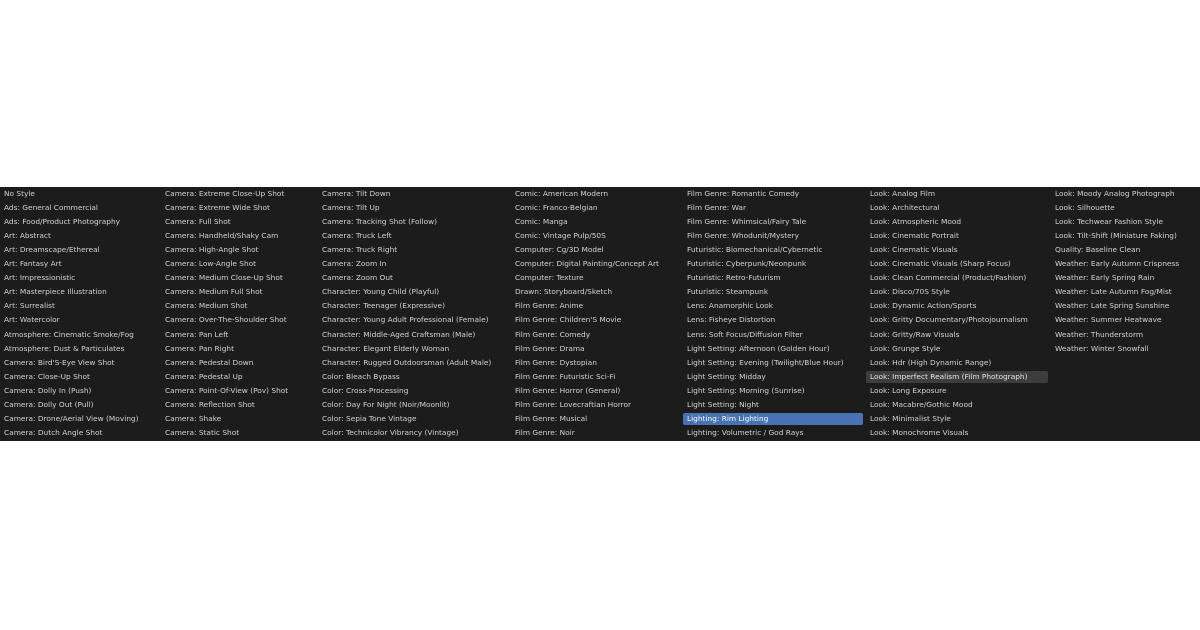  What do you see at coordinates (414, 264) in the screenshot?
I see `menu-item: Camera: Zoom In` at bounding box center [414, 264].